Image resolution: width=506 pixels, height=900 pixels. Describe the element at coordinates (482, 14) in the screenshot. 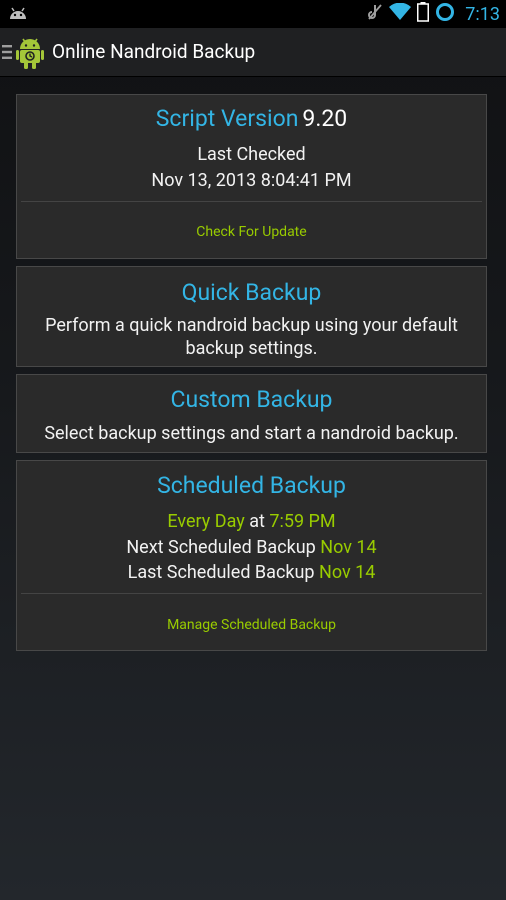

I see `clock: 7:13` at that location.